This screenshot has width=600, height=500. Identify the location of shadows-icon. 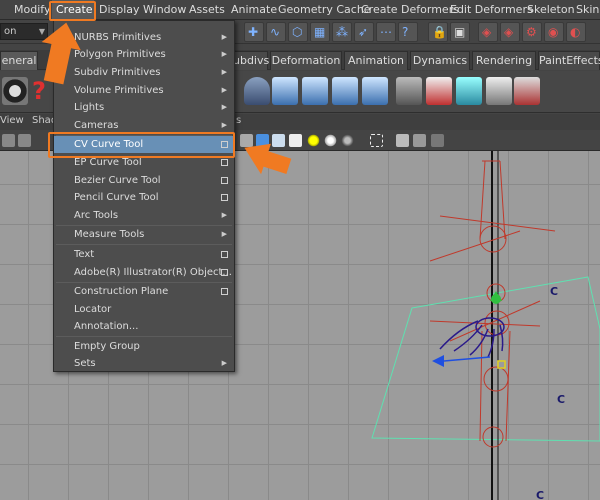
(347, 140).